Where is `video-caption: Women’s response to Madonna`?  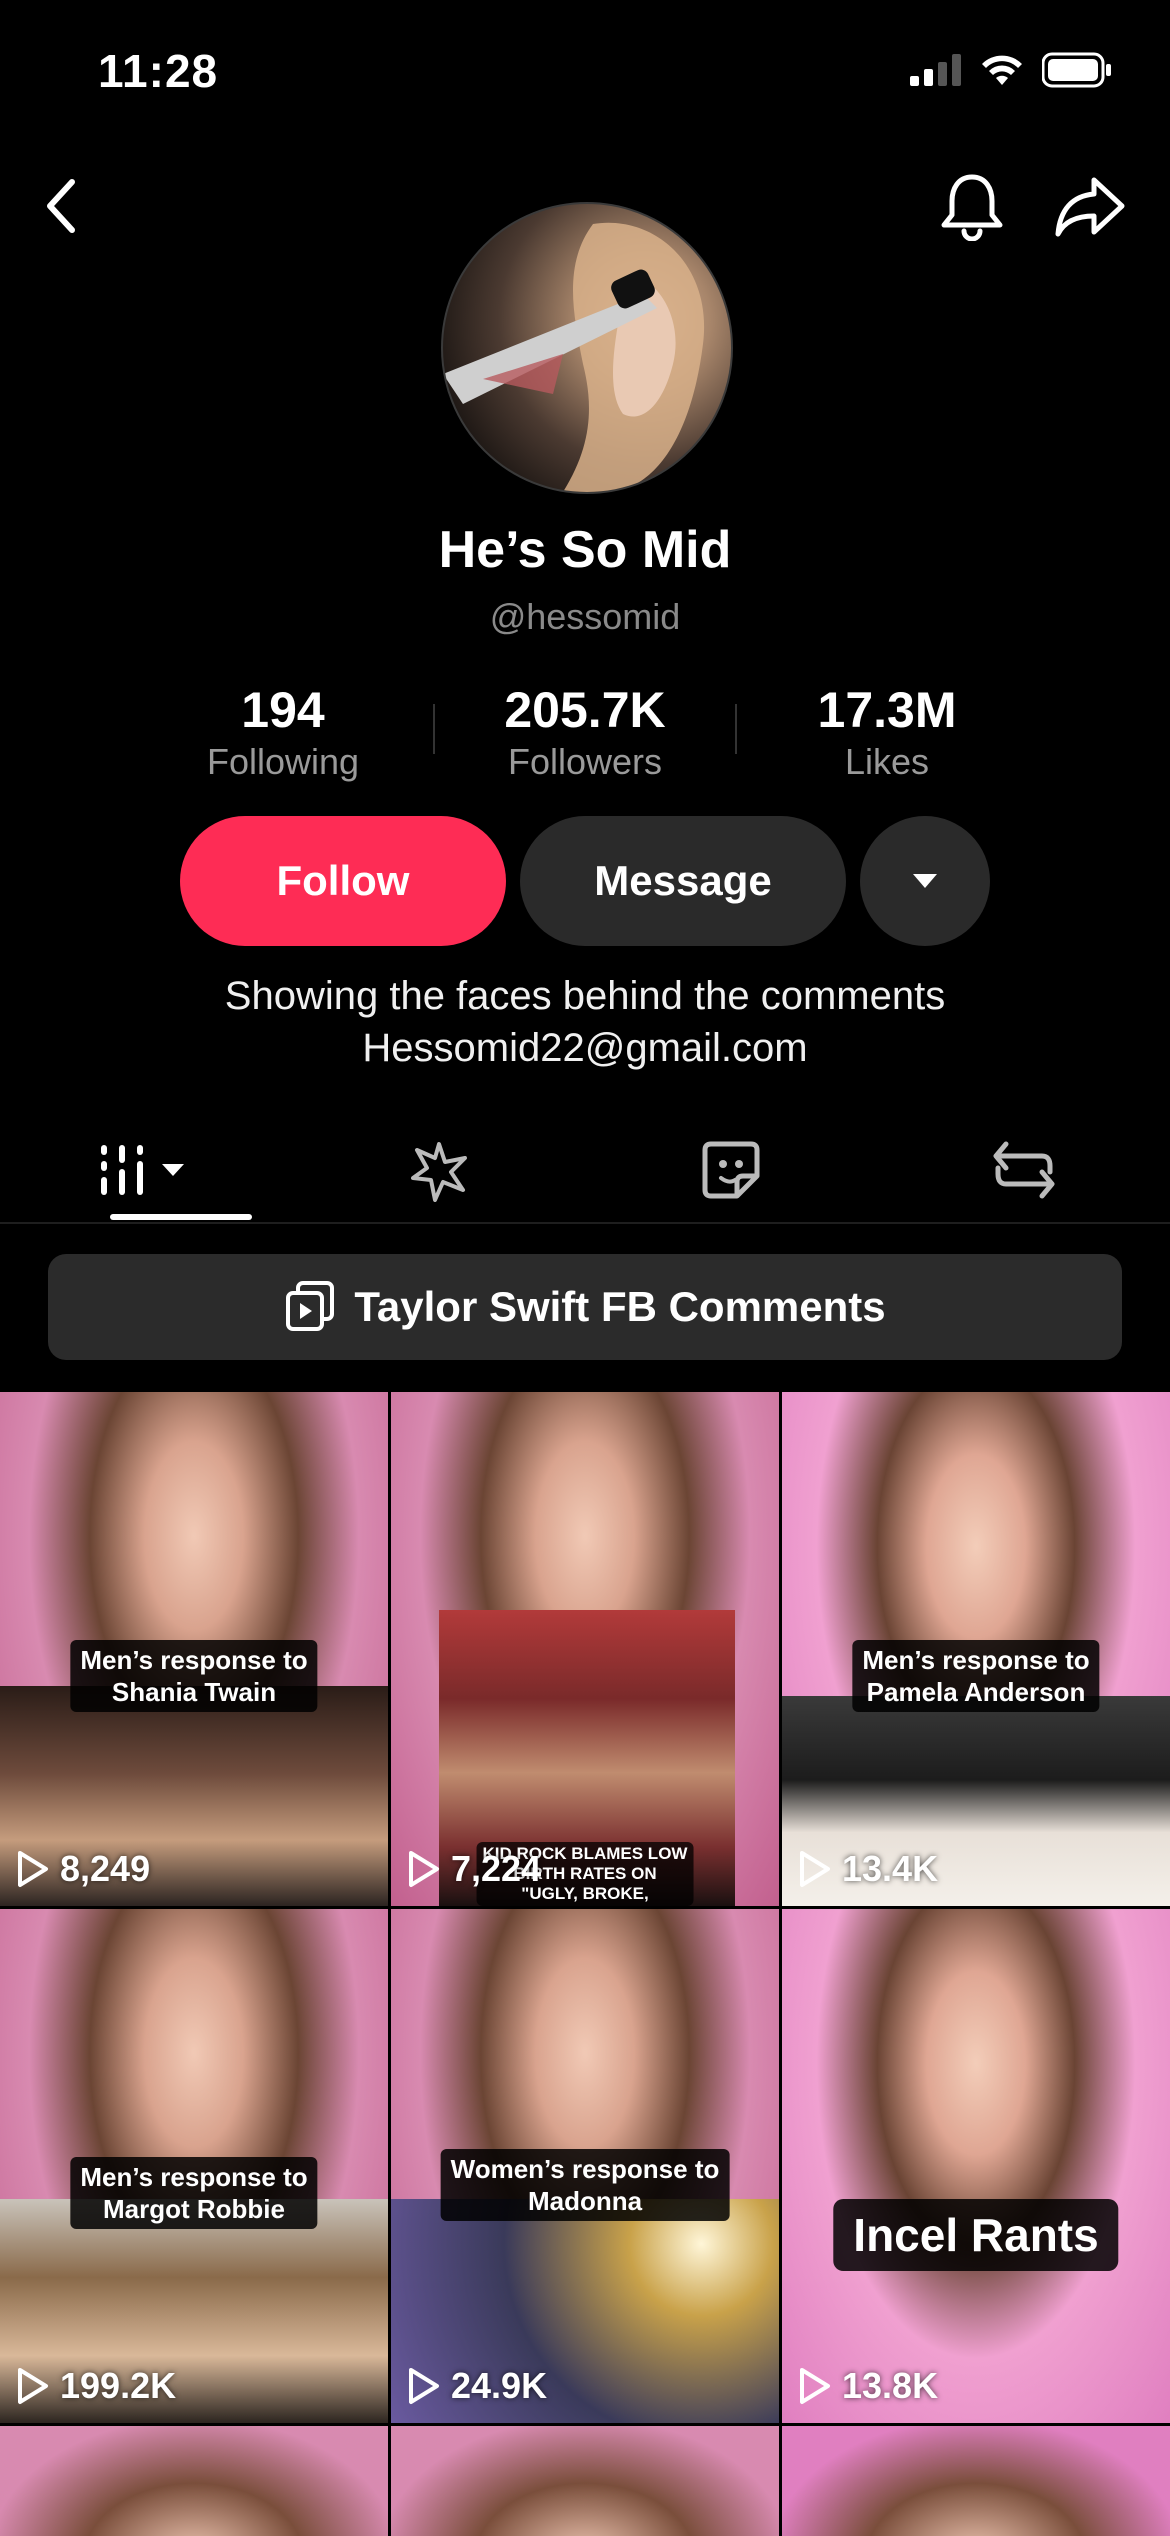 video-caption: Women’s response to Madonna is located at coordinates (585, 2185).